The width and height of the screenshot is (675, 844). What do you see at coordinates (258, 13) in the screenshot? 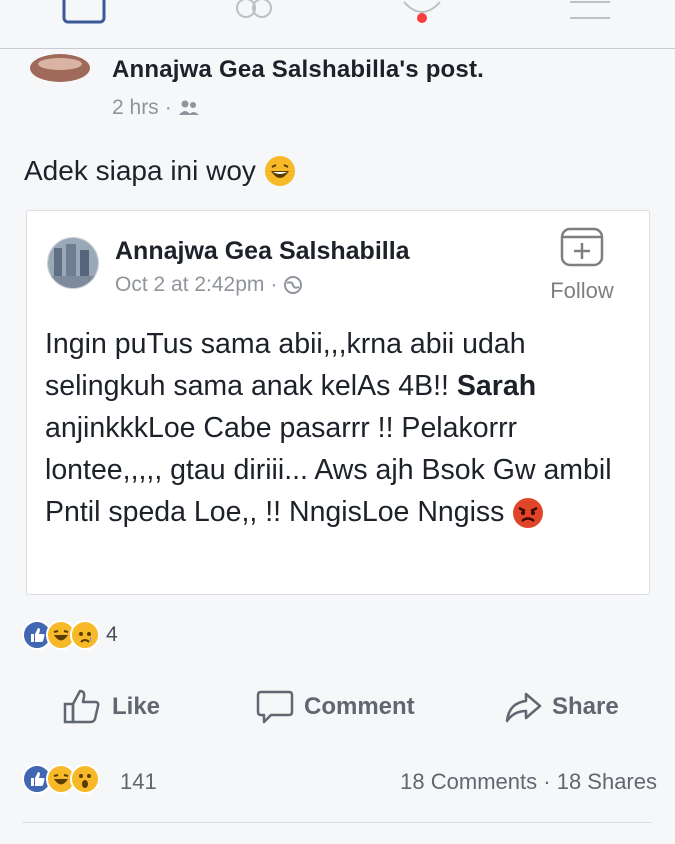
I see `friends-icon` at bounding box center [258, 13].